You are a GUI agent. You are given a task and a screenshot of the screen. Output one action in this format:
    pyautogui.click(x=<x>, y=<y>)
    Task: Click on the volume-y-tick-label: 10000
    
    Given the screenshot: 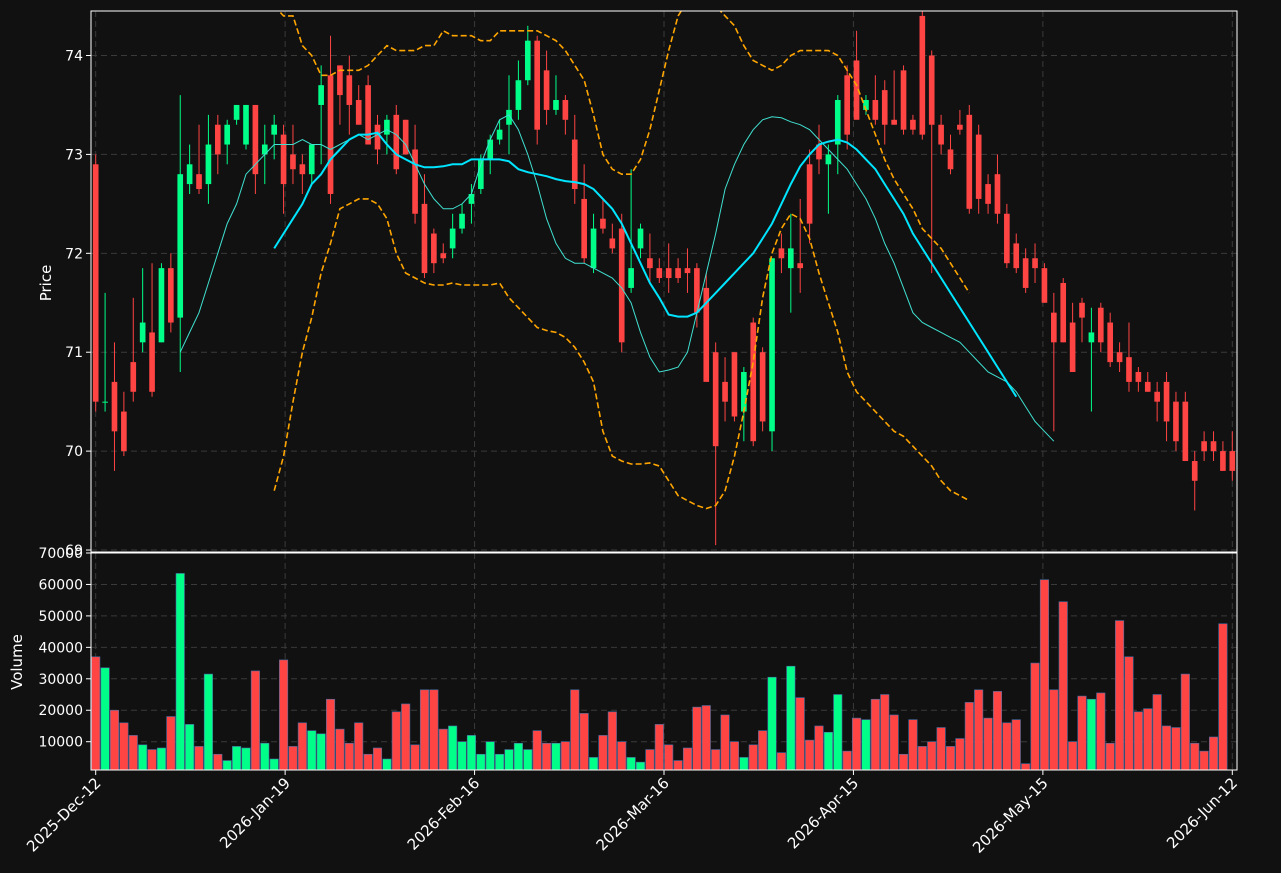 What is the action you would take?
    pyautogui.click(x=60, y=743)
    